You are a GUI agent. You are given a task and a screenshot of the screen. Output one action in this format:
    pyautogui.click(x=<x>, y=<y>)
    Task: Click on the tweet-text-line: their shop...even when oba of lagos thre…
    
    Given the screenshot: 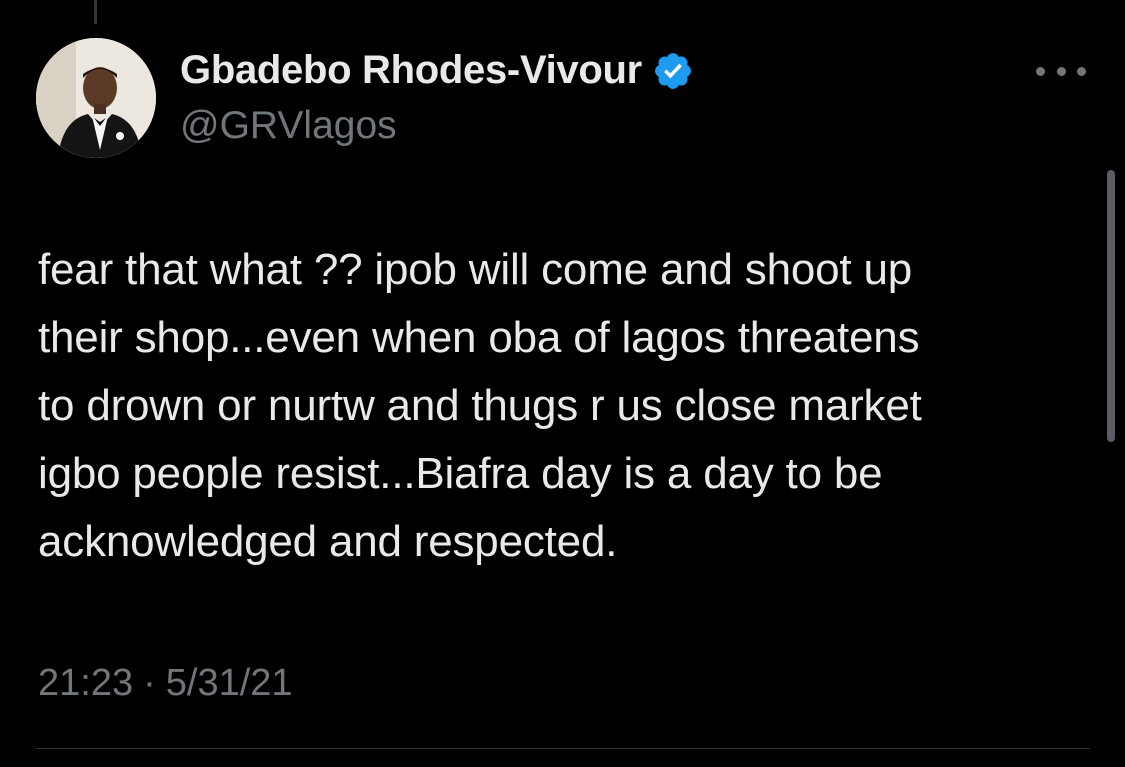 What is the action you would take?
    pyautogui.click(x=479, y=337)
    